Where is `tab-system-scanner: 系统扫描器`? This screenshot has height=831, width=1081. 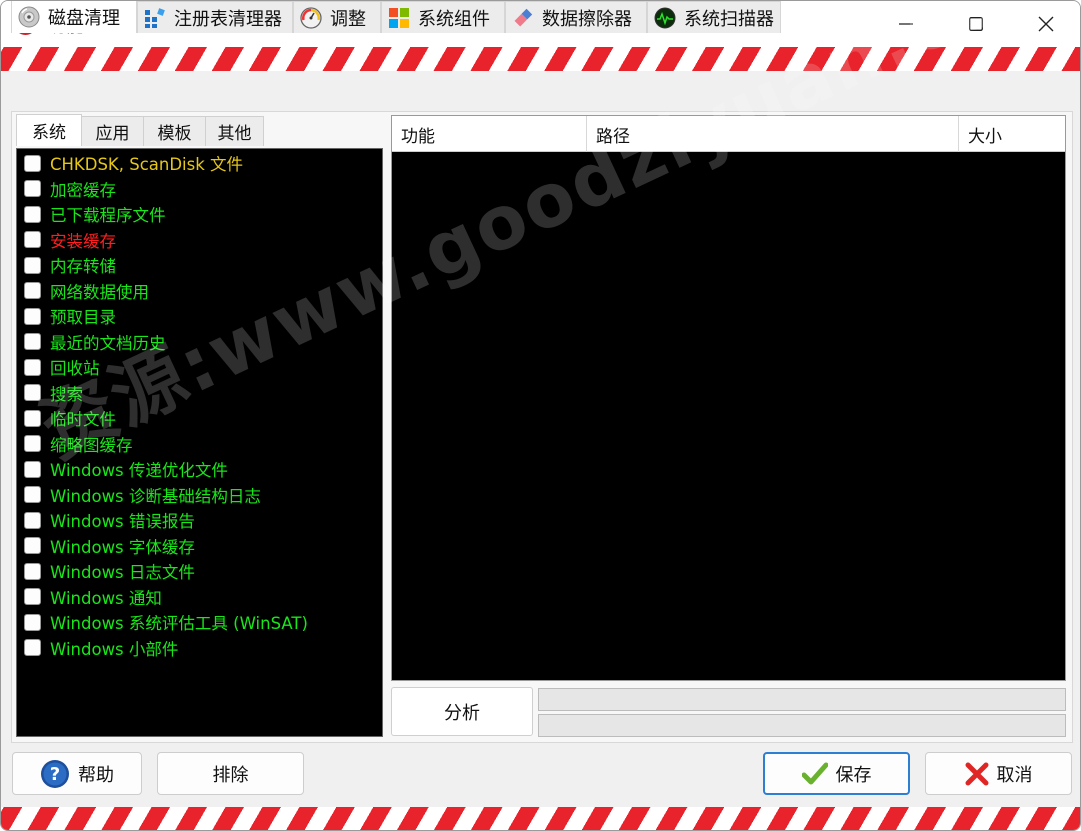 tab-system-scanner: 系统扫描器 is located at coordinates (714, 17).